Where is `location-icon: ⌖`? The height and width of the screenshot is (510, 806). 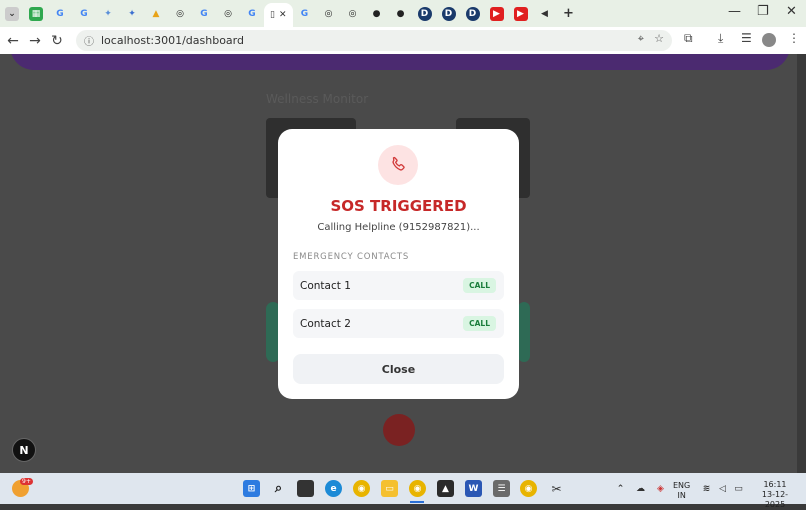
location-icon: ⌖ is located at coordinates (641, 39).